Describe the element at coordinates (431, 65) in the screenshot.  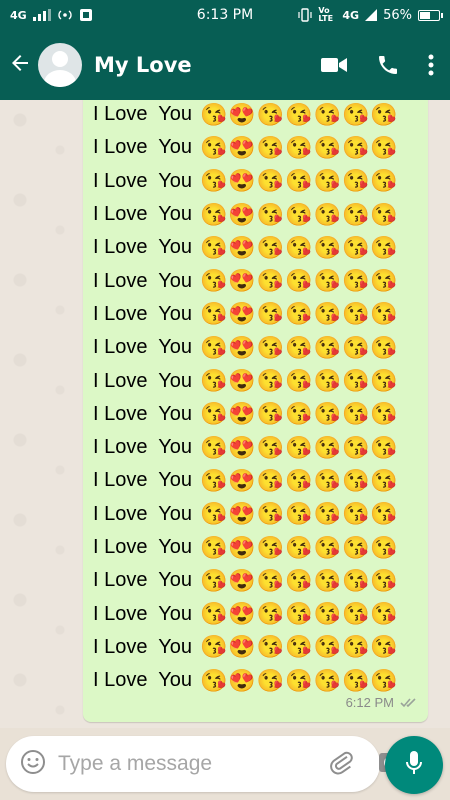
I see `more-options-icon` at that location.